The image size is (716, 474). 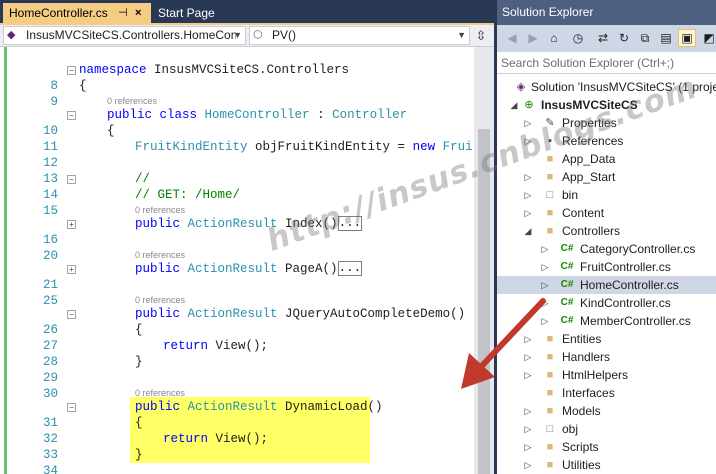 What do you see at coordinates (625, 303) in the screenshot?
I see `tree-item-label: KindController.cs` at bounding box center [625, 303].